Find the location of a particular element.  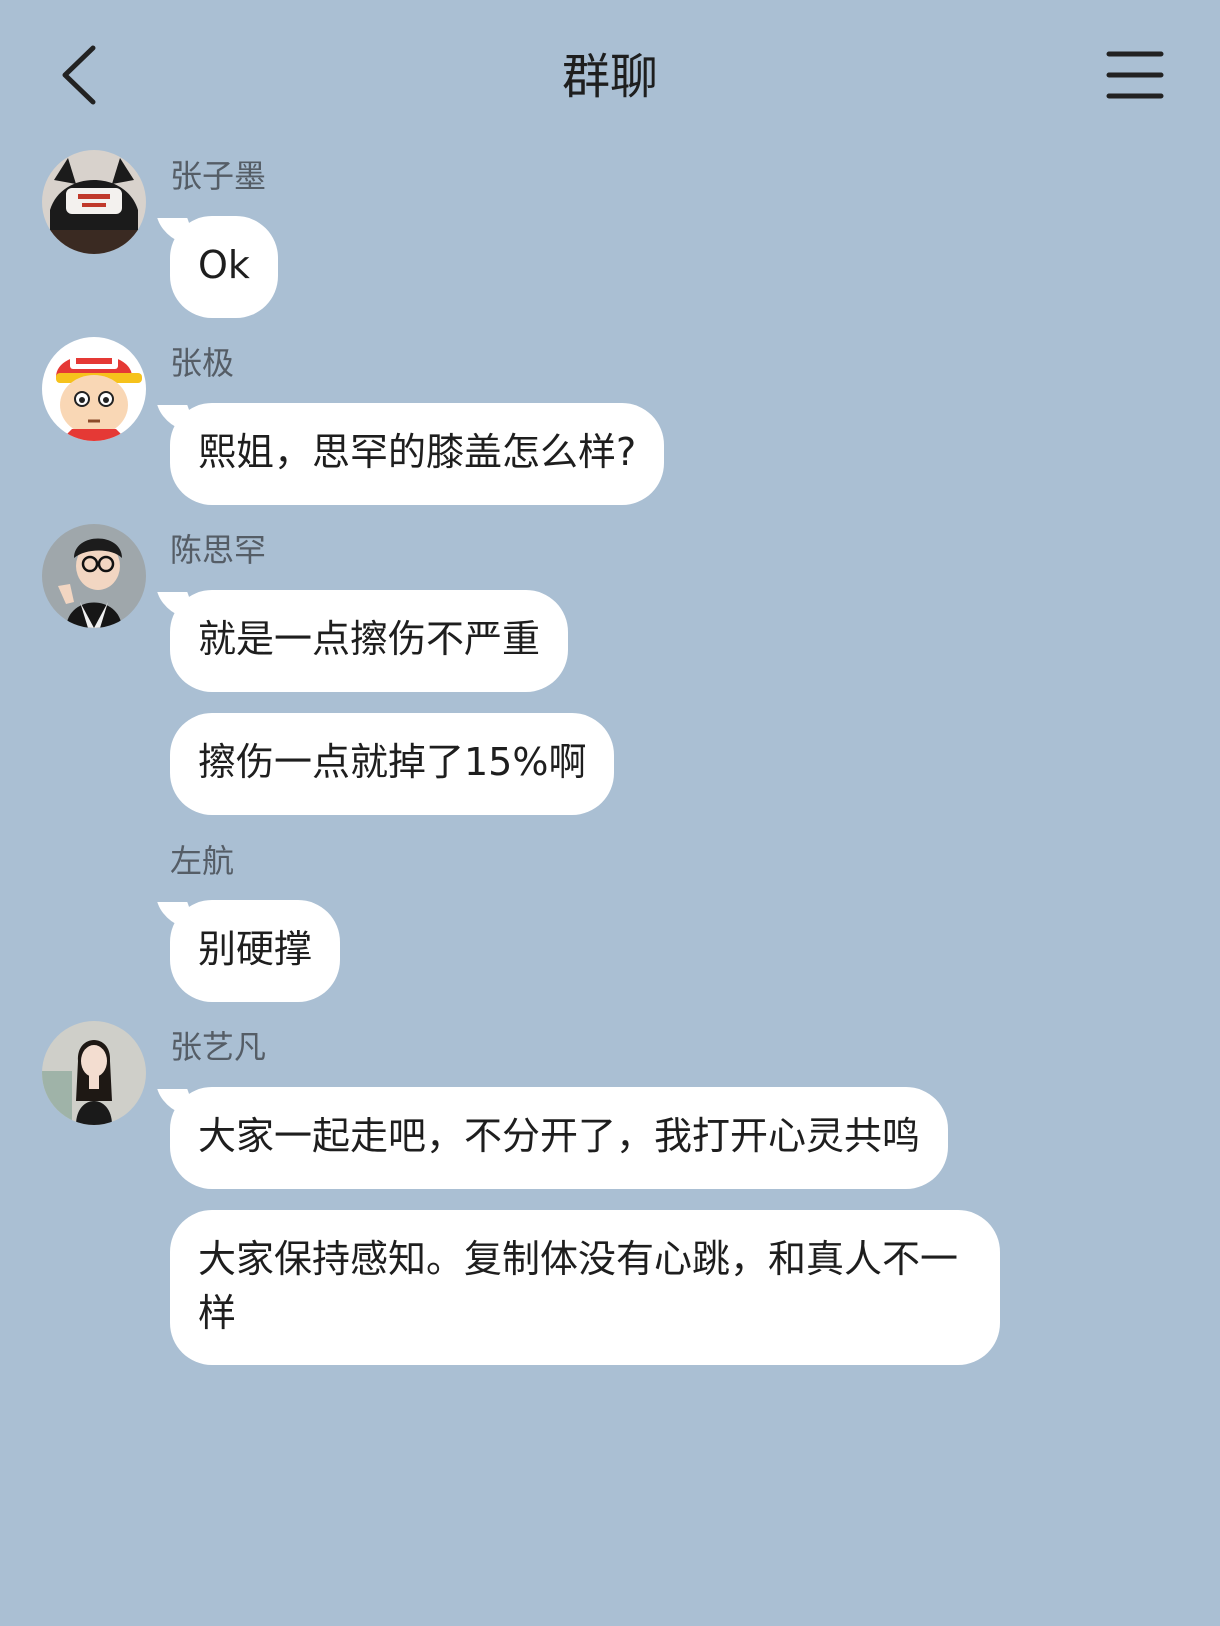

avatar-cartoon-boy-icon is located at coordinates (94, 389).